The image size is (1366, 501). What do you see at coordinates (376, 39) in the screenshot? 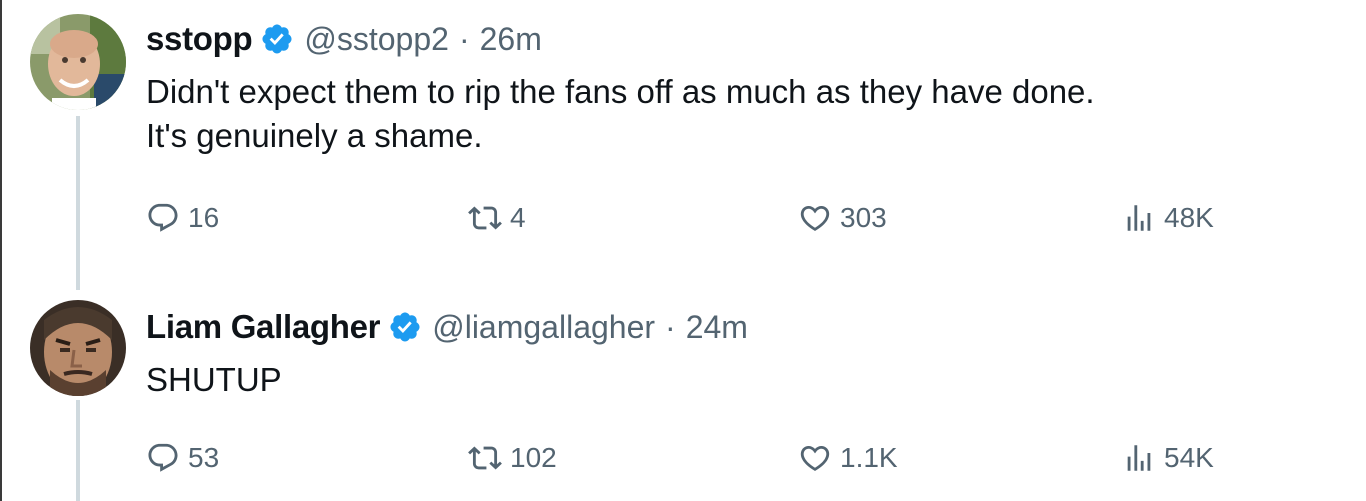
I see `user-handle: @sstopp2` at bounding box center [376, 39].